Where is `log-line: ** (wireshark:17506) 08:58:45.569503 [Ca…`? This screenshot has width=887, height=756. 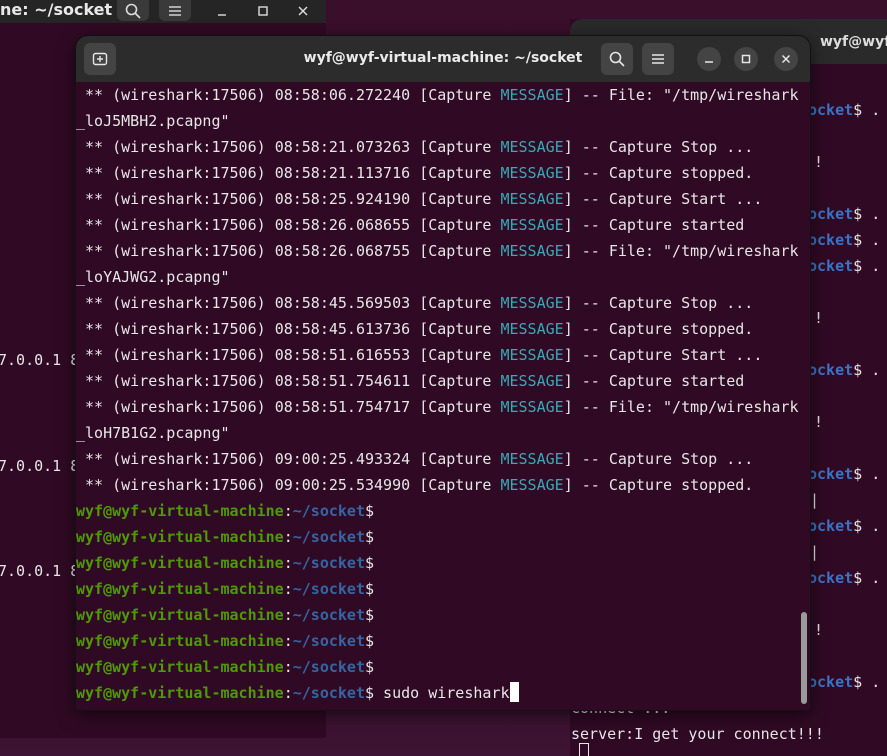 log-line: ** (wireshark:17506) 08:58:45.569503 [Ca… is located at coordinates (438, 303).